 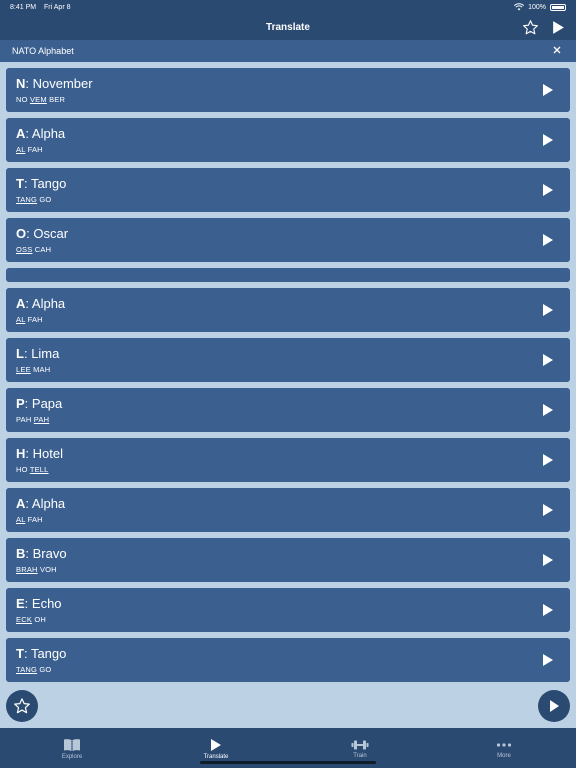 I want to click on word-separator, so click(x=288, y=275).